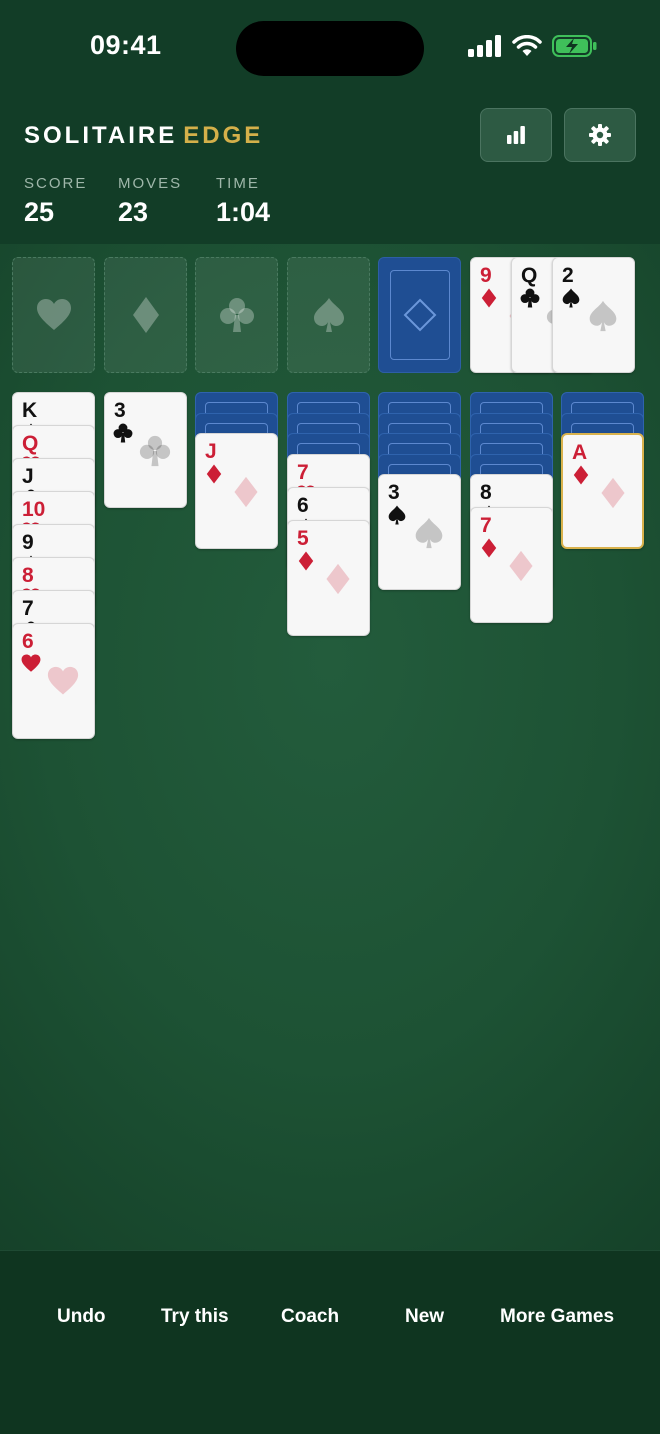 The height and width of the screenshot is (1434, 660). What do you see at coordinates (150, 183) in the screenshot?
I see `moves-label: MOVES` at bounding box center [150, 183].